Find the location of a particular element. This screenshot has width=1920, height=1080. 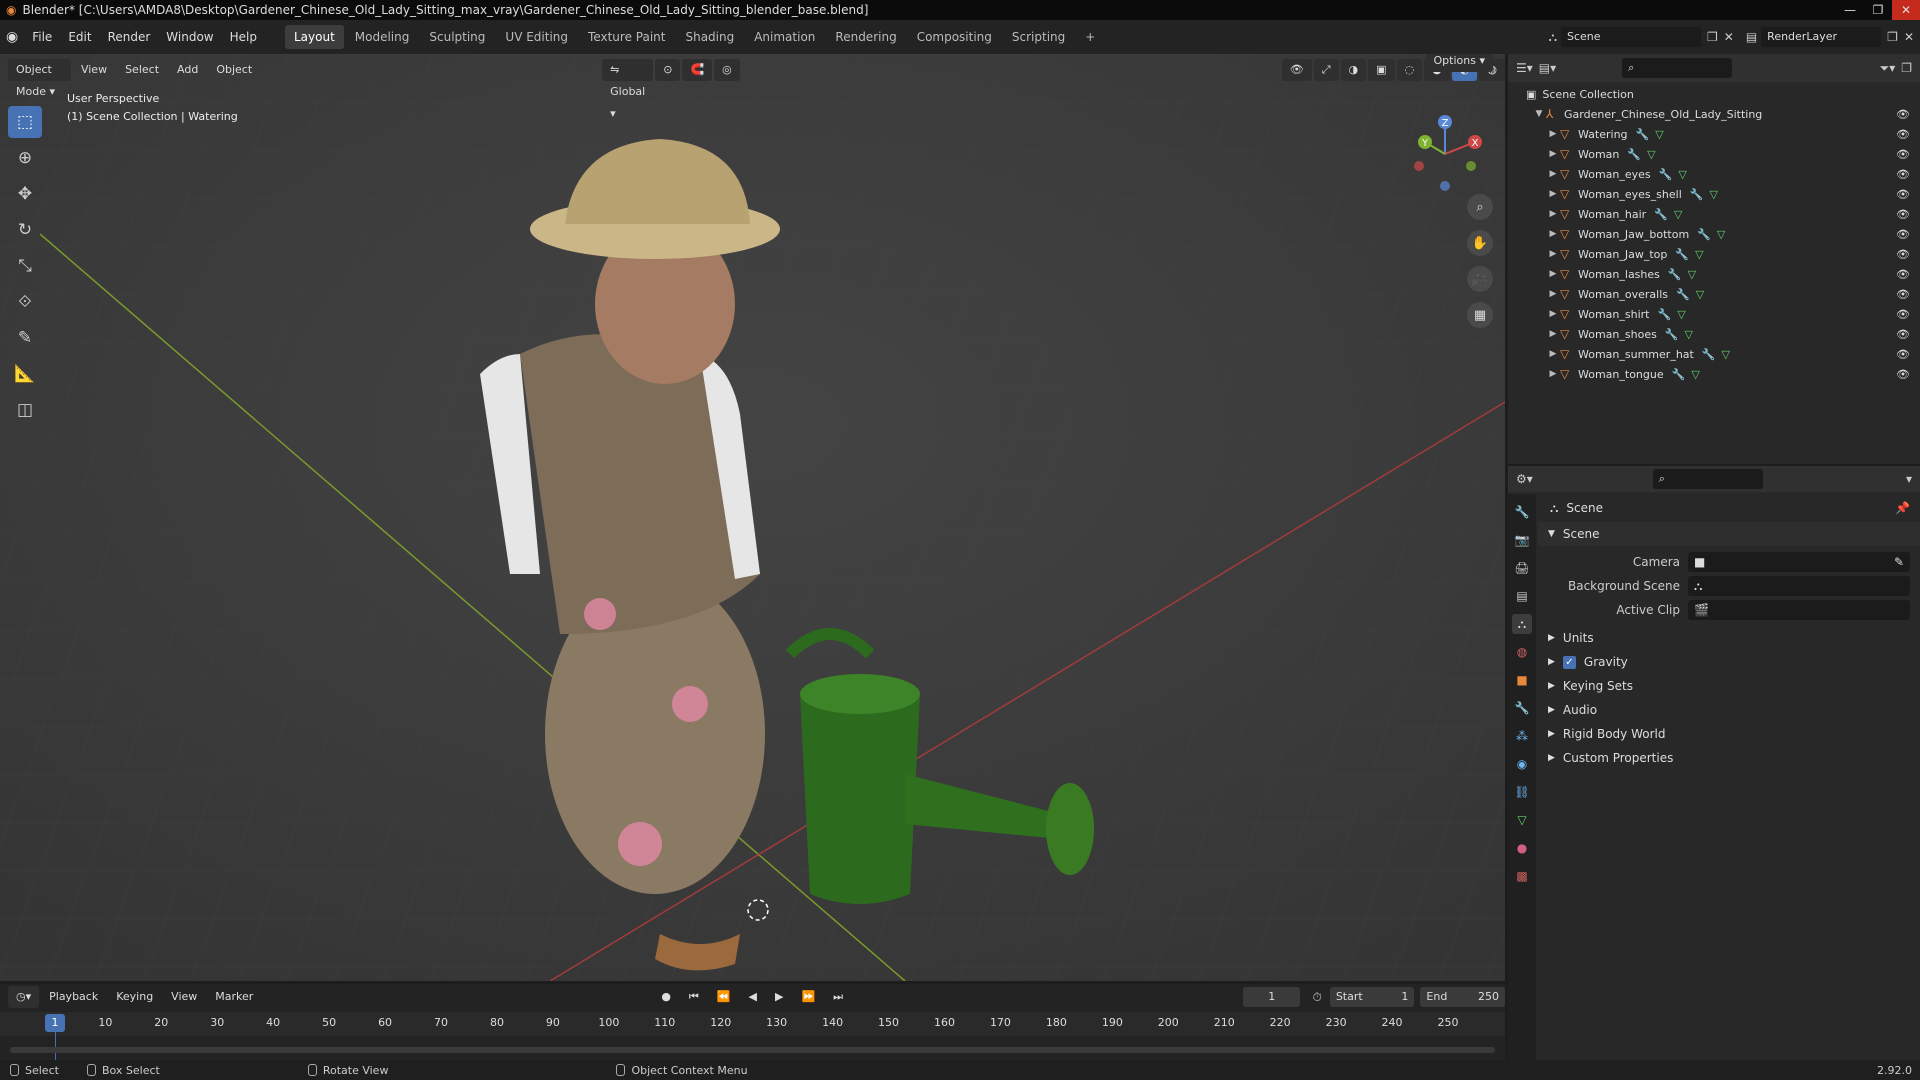

properties-options-icon: ▾ is located at coordinates (1909, 479).